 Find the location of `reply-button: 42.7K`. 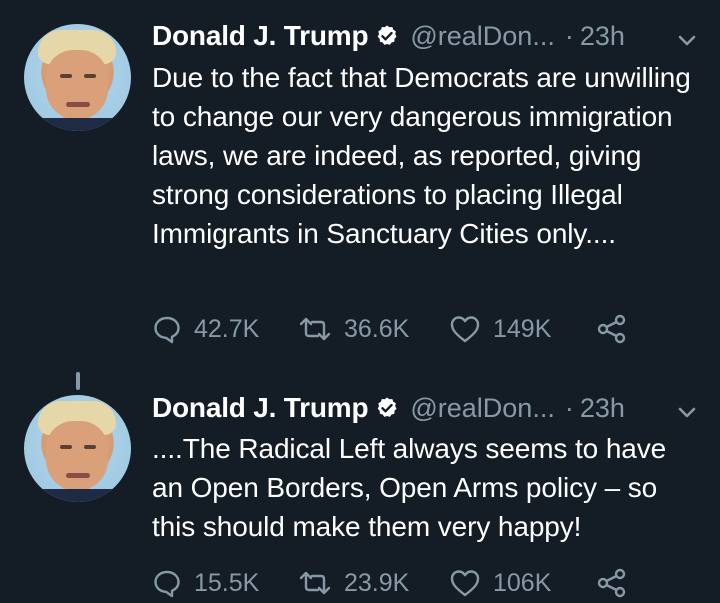

reply-button: 42.7K is located at coordinates (205, 329).